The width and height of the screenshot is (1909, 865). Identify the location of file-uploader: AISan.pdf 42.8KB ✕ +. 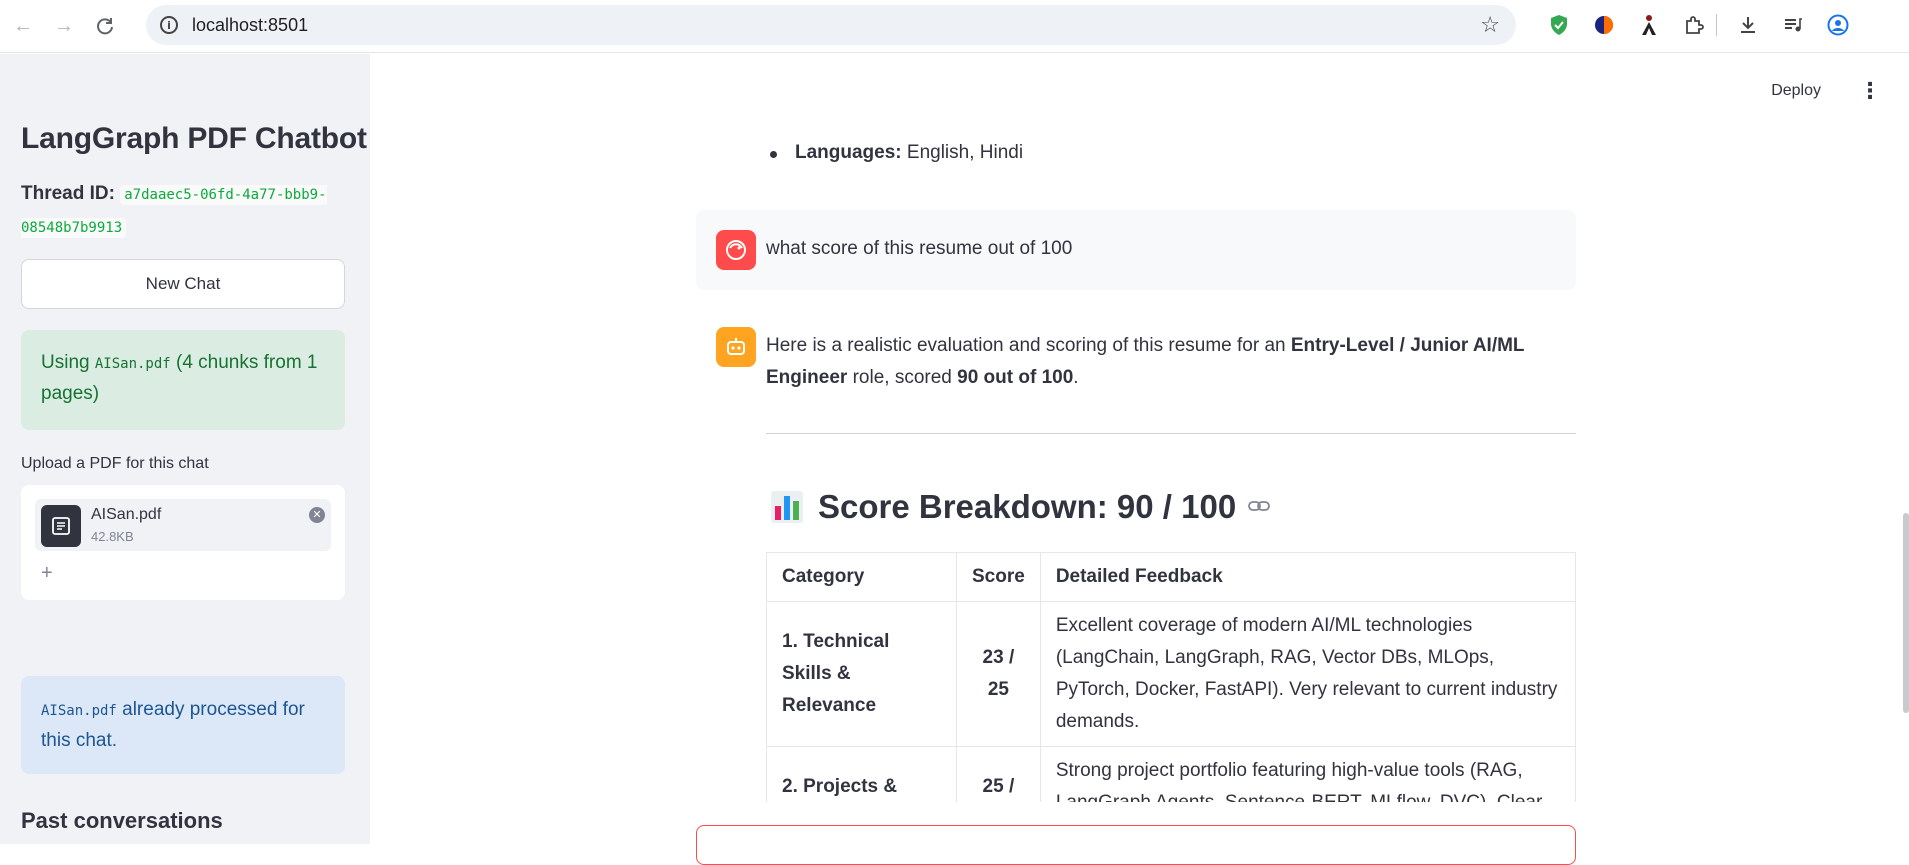
(183, 542).